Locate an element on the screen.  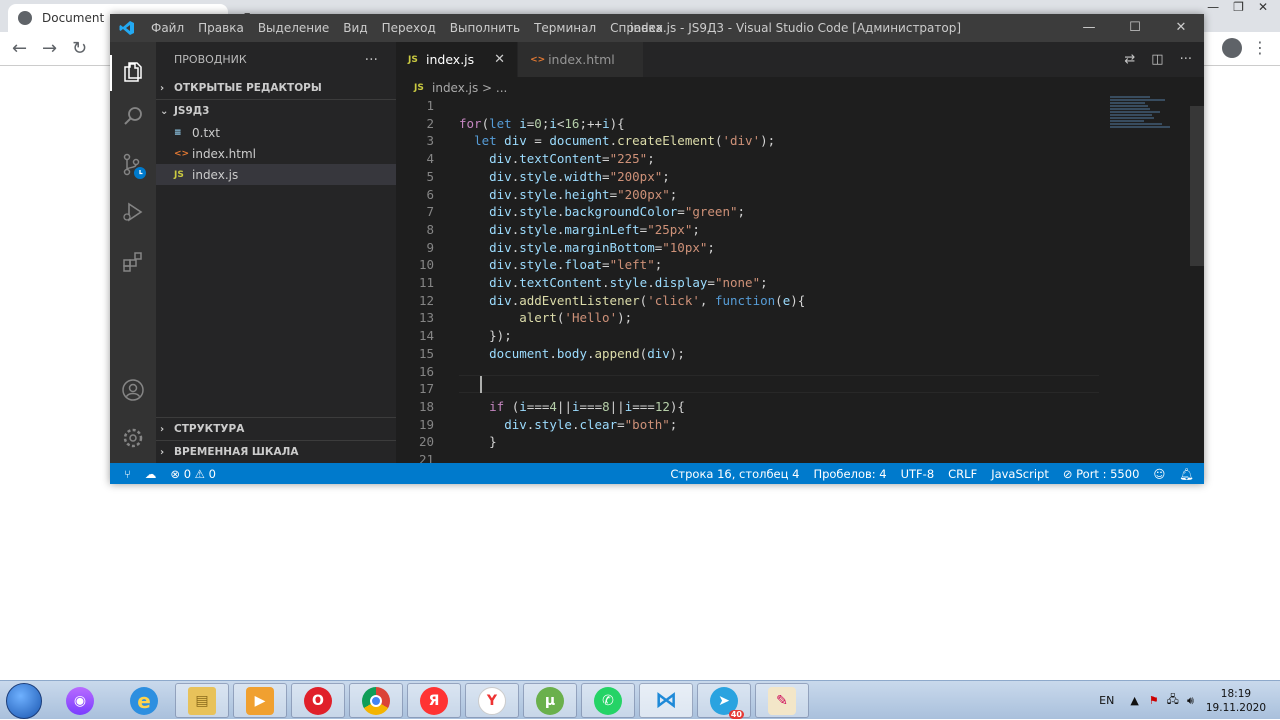
code-line: 13 alert('Hello'); is located at coordinates (746, 318).